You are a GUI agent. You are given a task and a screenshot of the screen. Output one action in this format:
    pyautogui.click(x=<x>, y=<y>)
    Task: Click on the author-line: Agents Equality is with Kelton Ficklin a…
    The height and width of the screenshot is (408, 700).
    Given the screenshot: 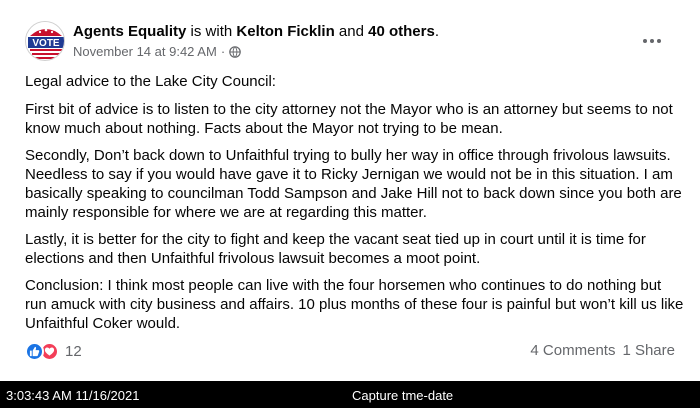 What is the action you would take?
    pyautogui.click(x=256, y=32)
    